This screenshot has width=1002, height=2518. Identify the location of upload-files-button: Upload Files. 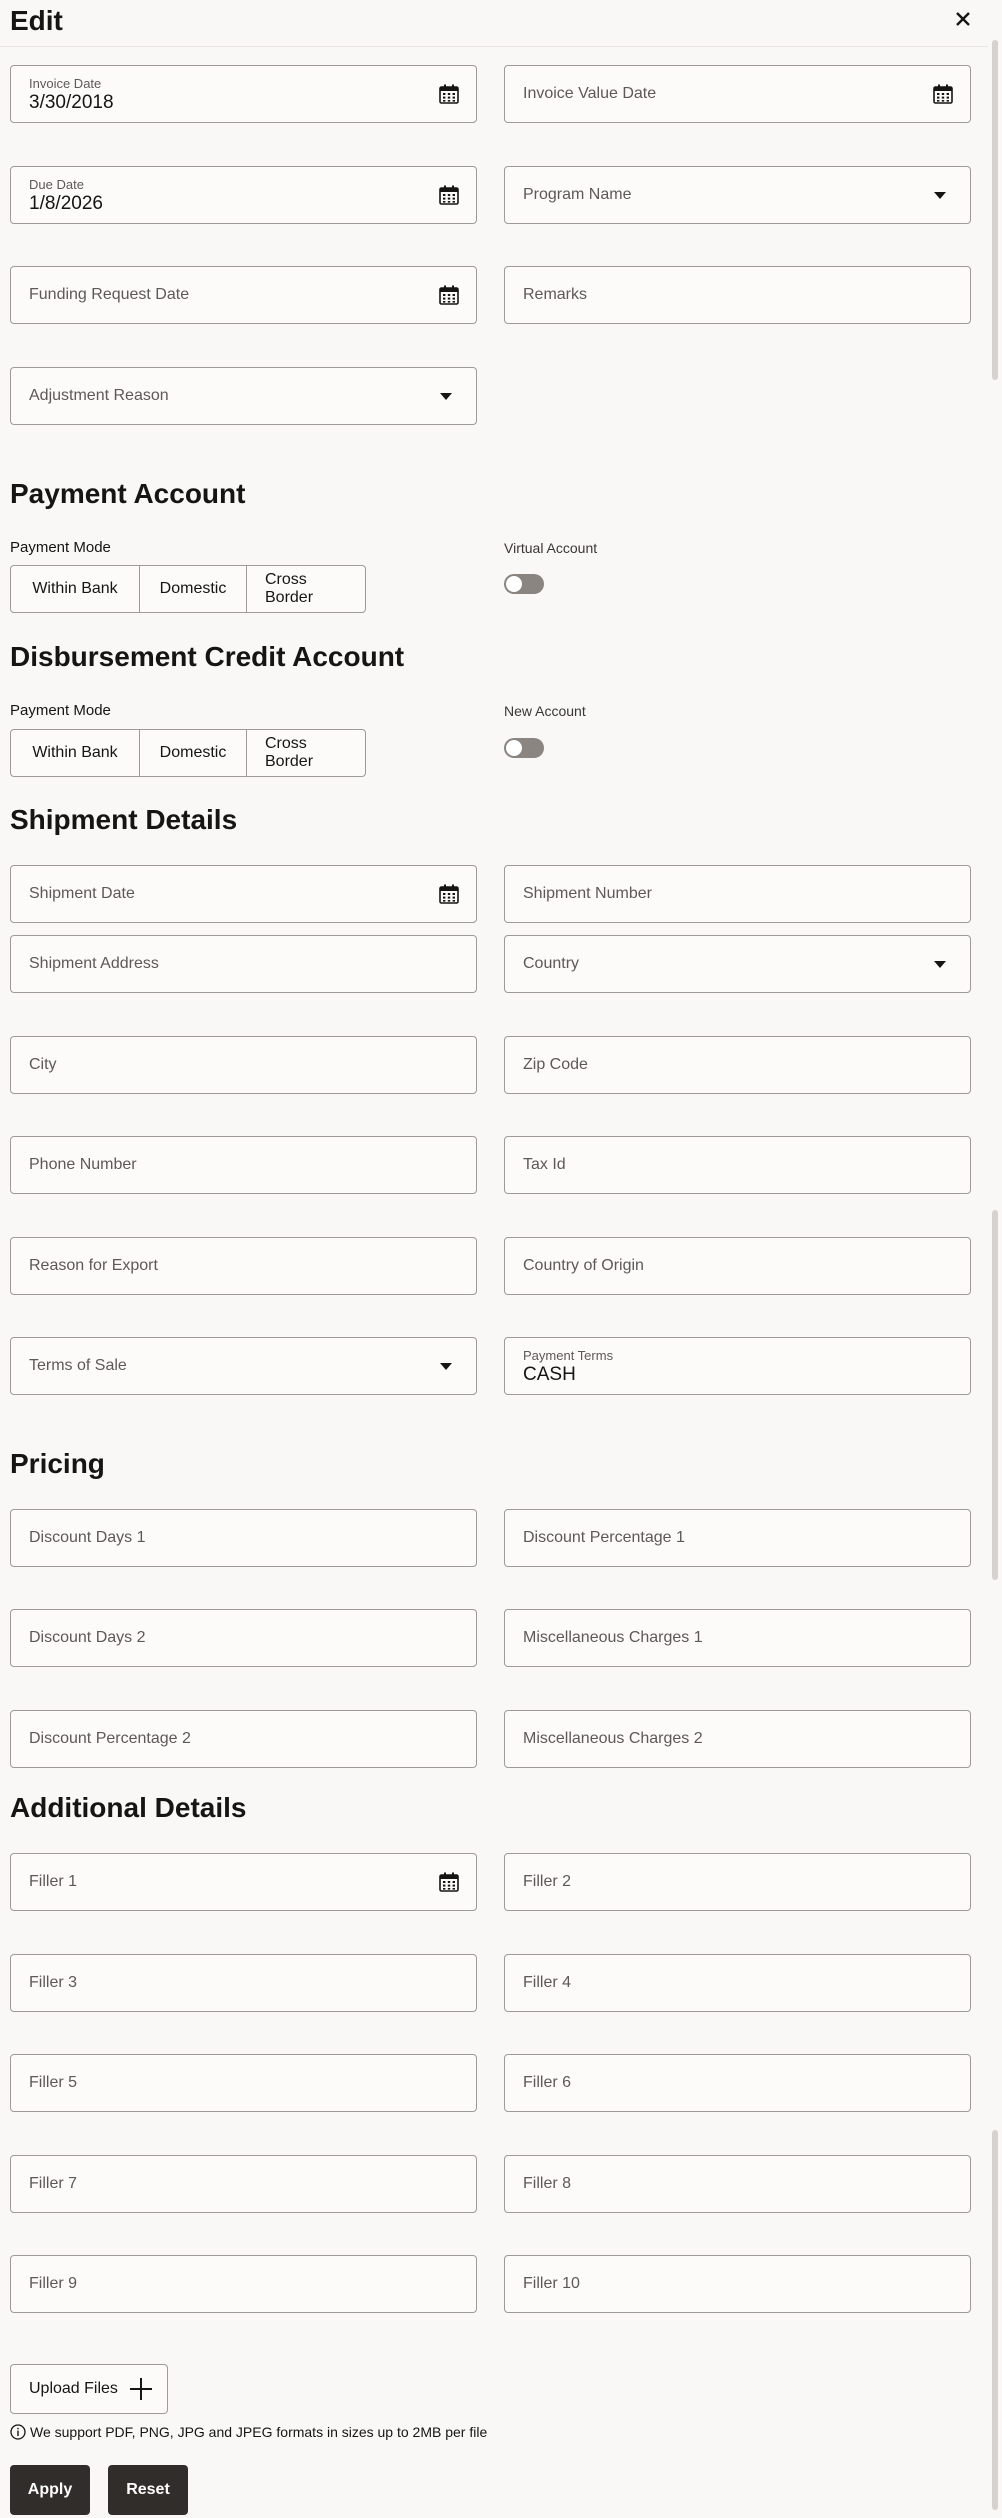
(89, 2389).